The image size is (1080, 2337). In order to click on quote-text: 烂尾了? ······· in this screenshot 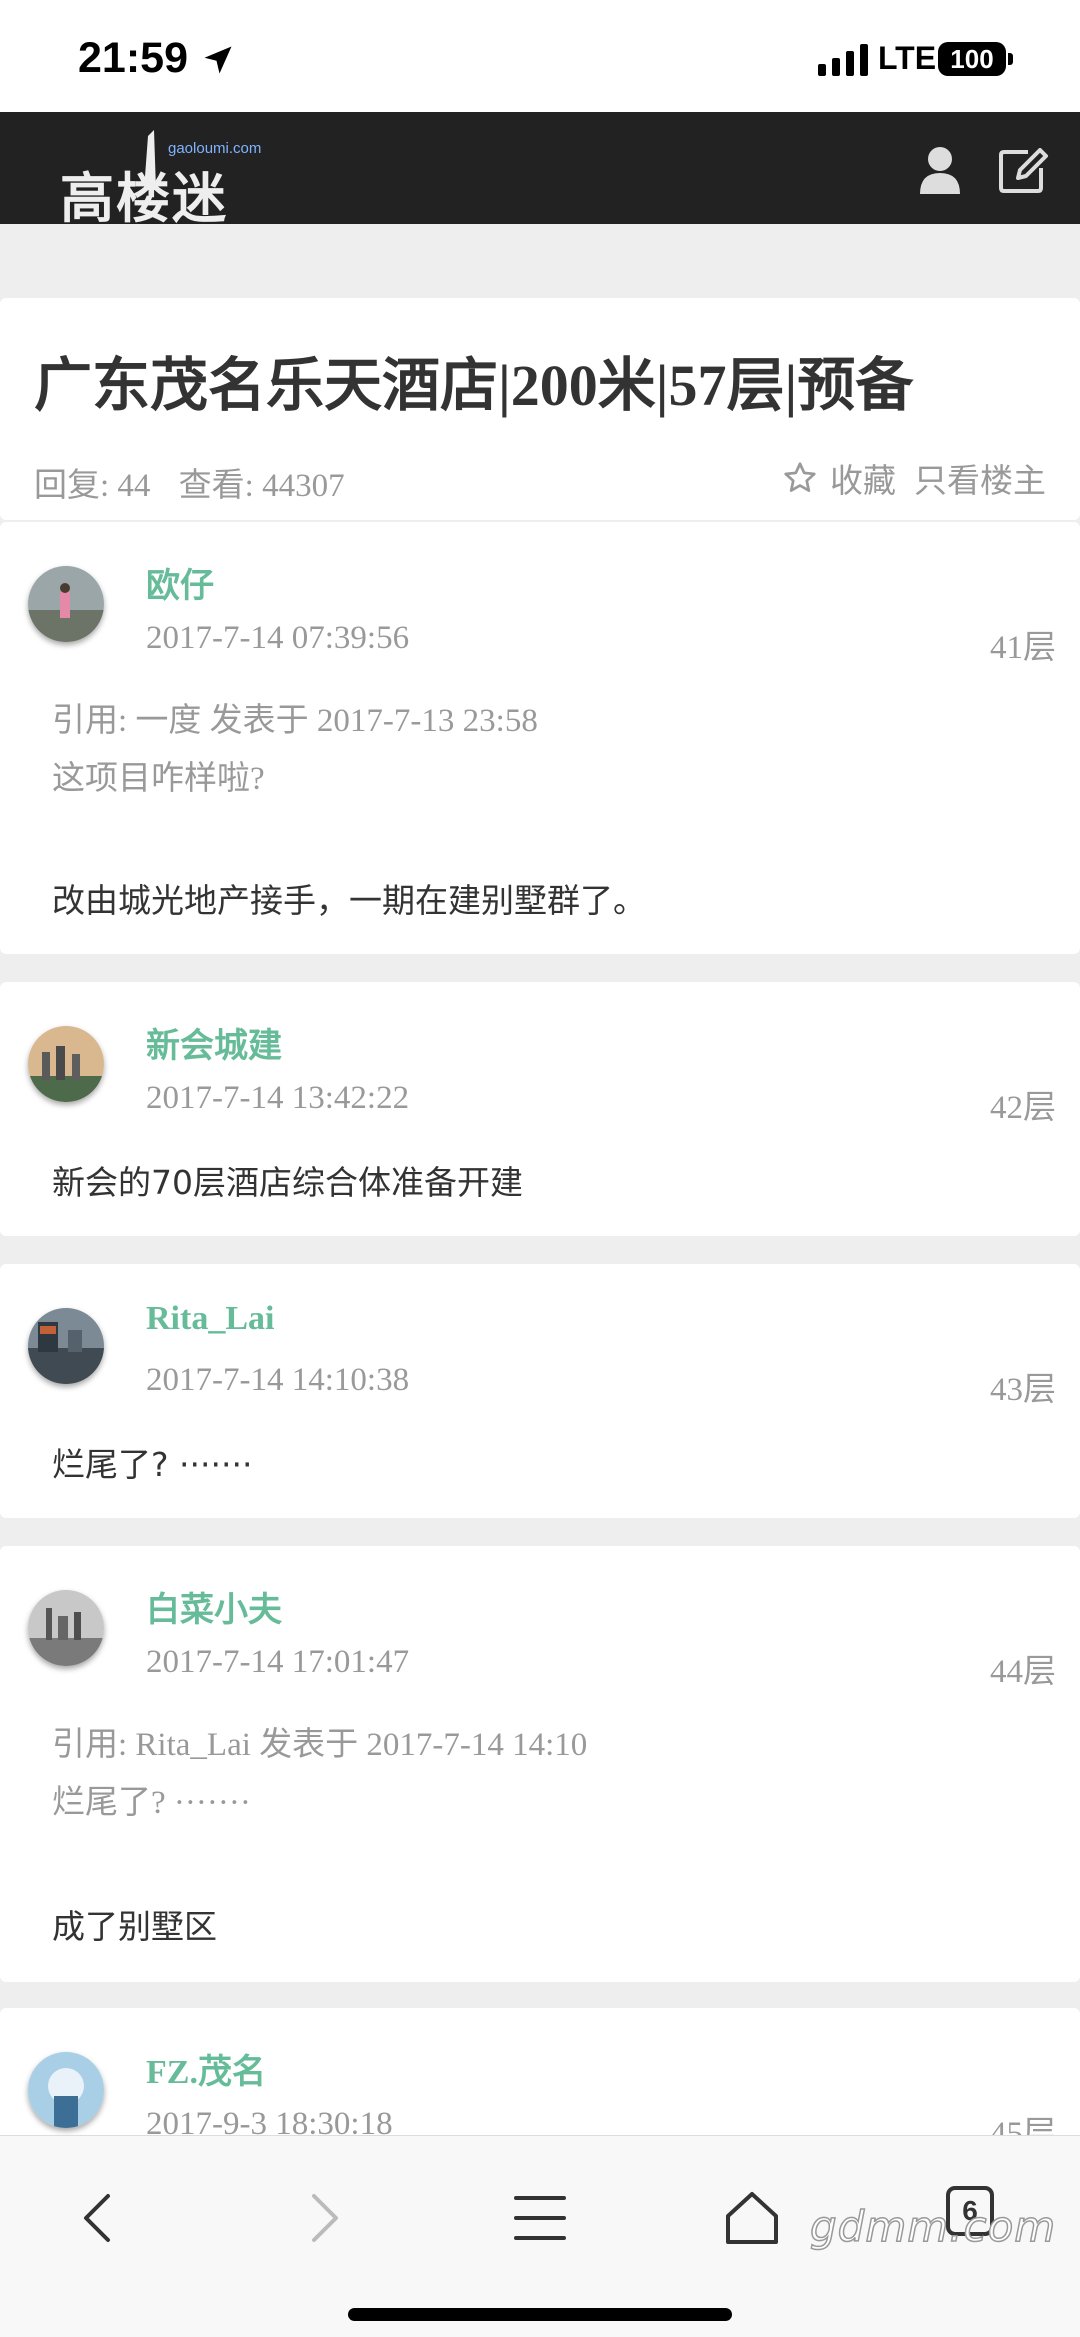, I will do `click(151, 1803)`.